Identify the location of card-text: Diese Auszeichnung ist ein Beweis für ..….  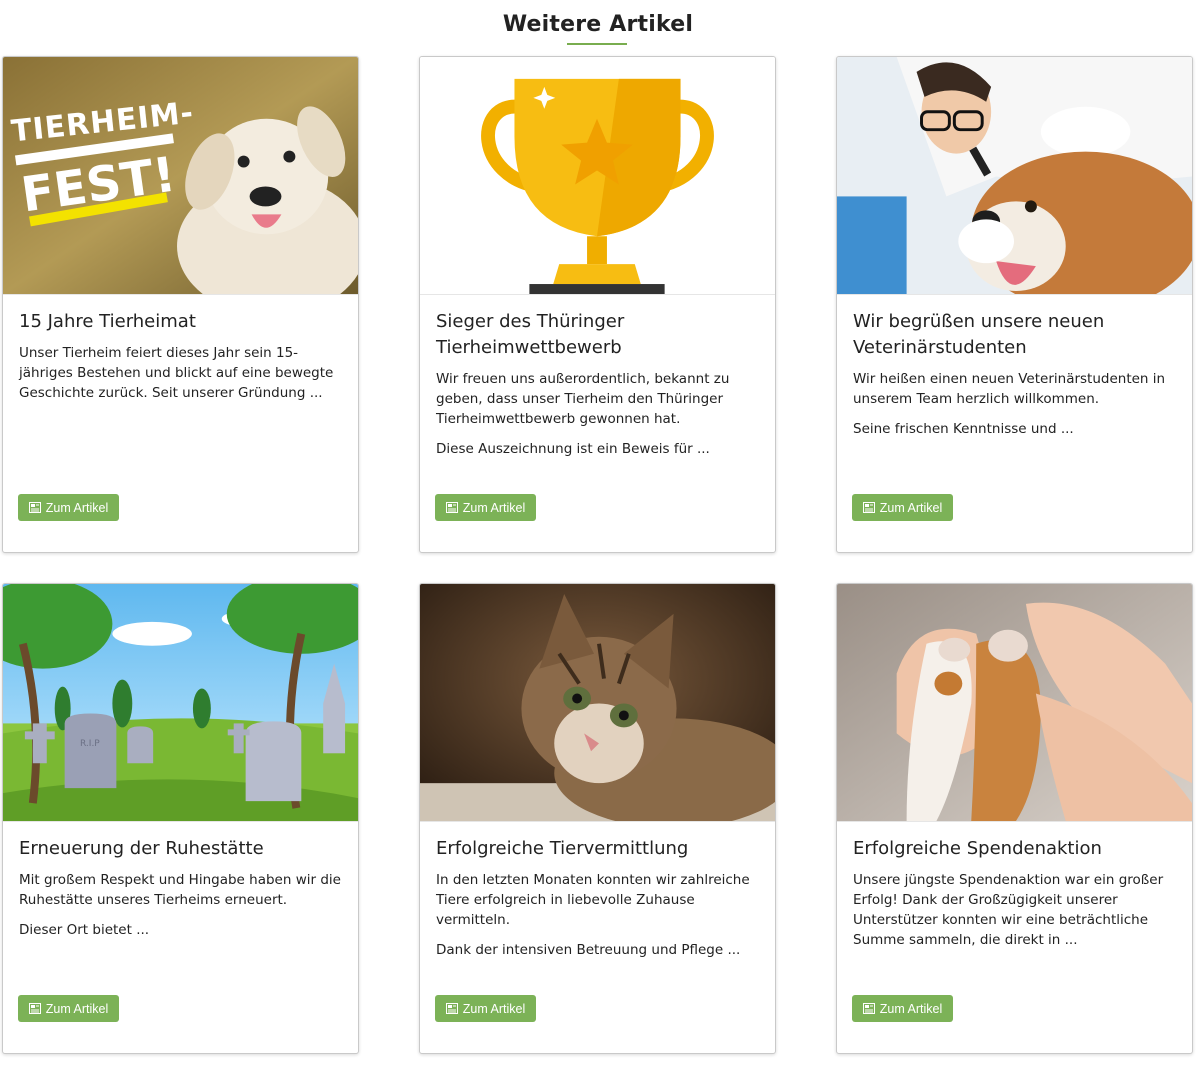
(573, 449).